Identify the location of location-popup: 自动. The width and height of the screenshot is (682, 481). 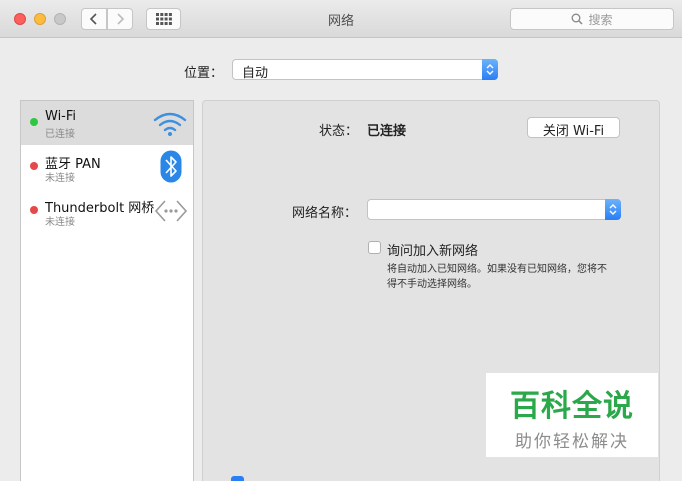
(365, 70).